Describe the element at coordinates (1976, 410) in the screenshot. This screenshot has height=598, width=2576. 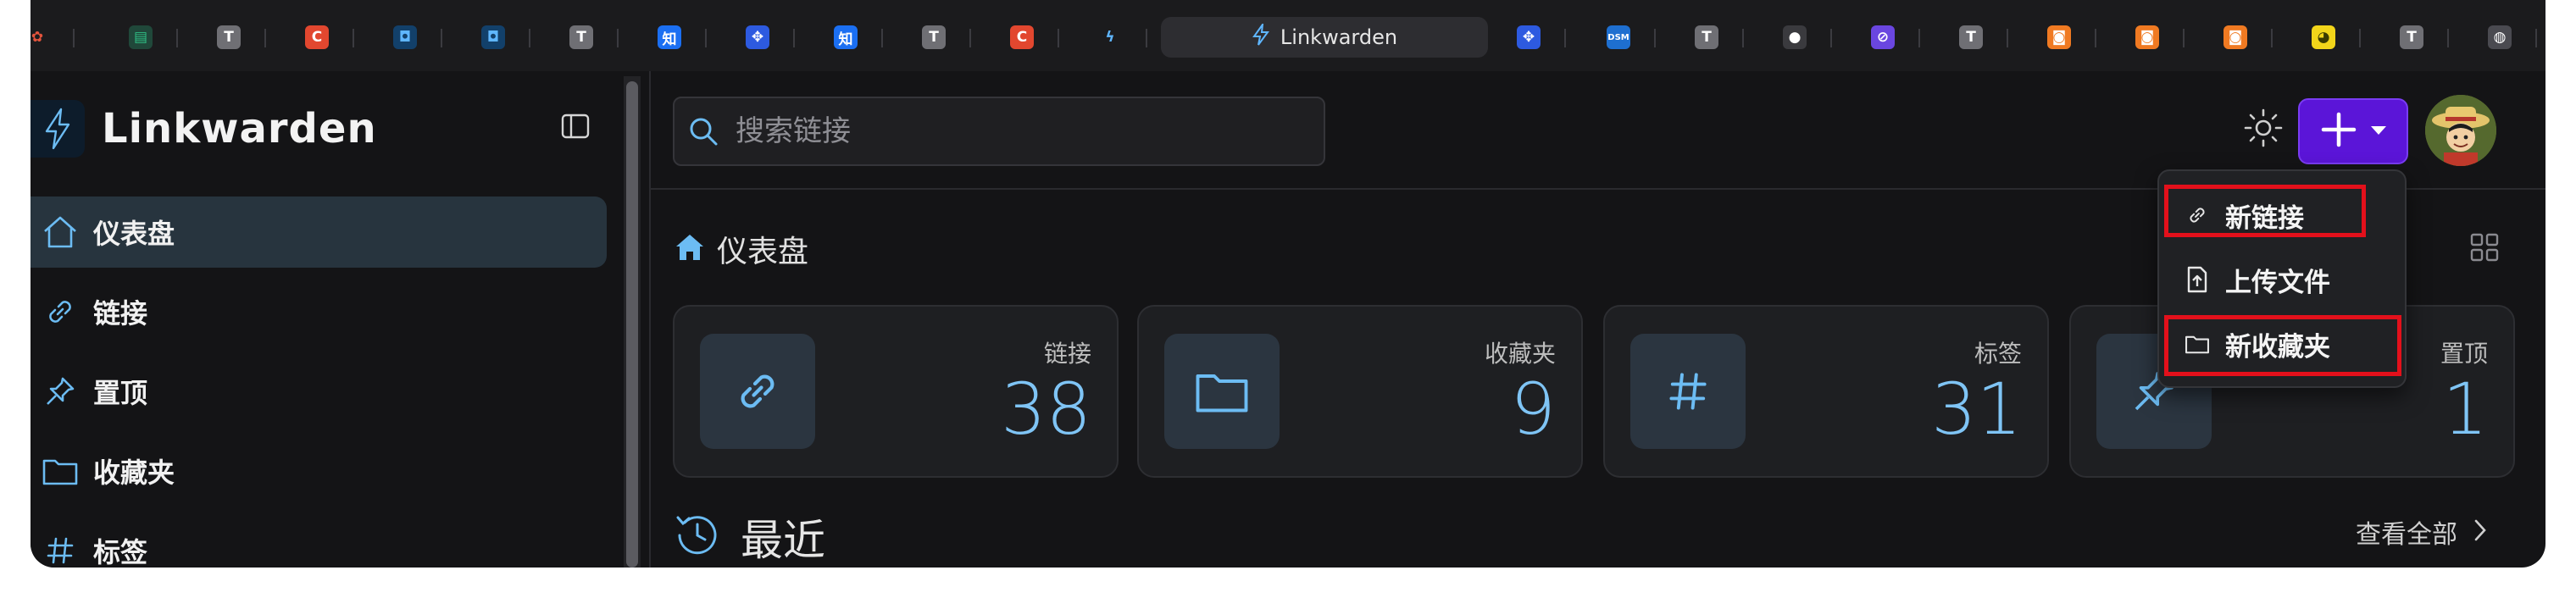
I see `stat-value: 31` at that location.